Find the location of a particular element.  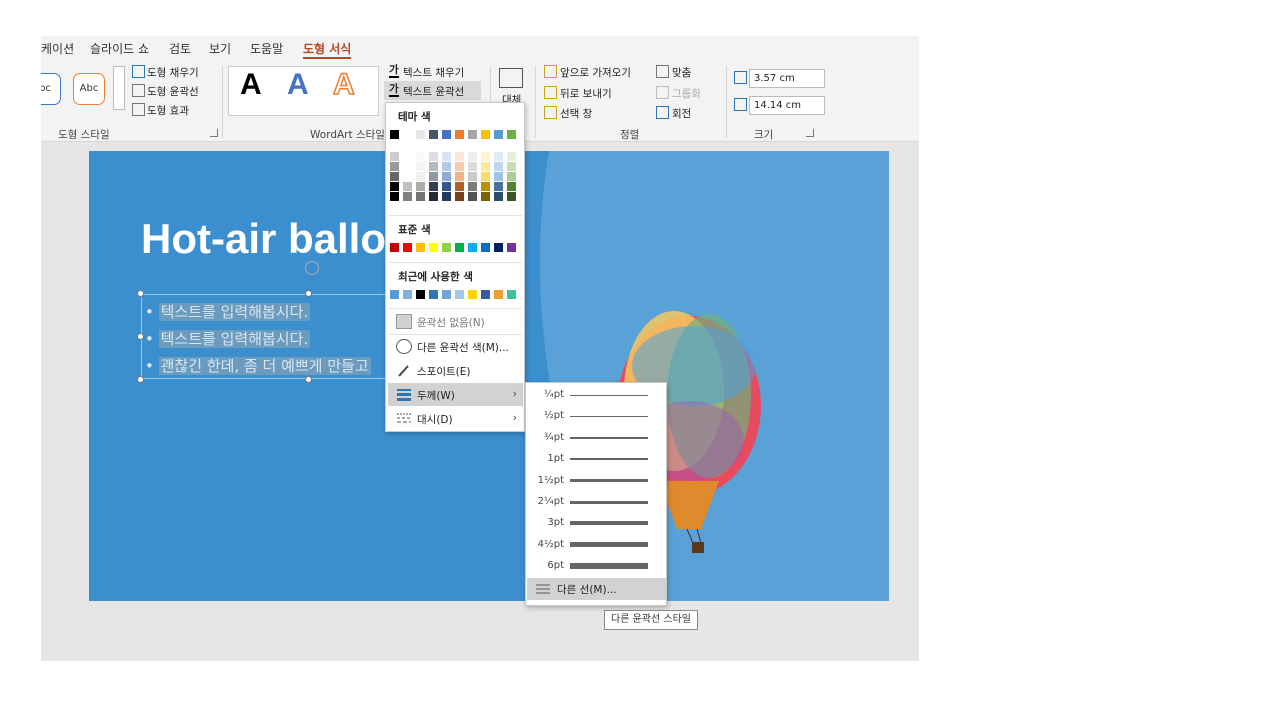

eyedropper-item: 스포이트(E) is located at coordinates (455, 370).